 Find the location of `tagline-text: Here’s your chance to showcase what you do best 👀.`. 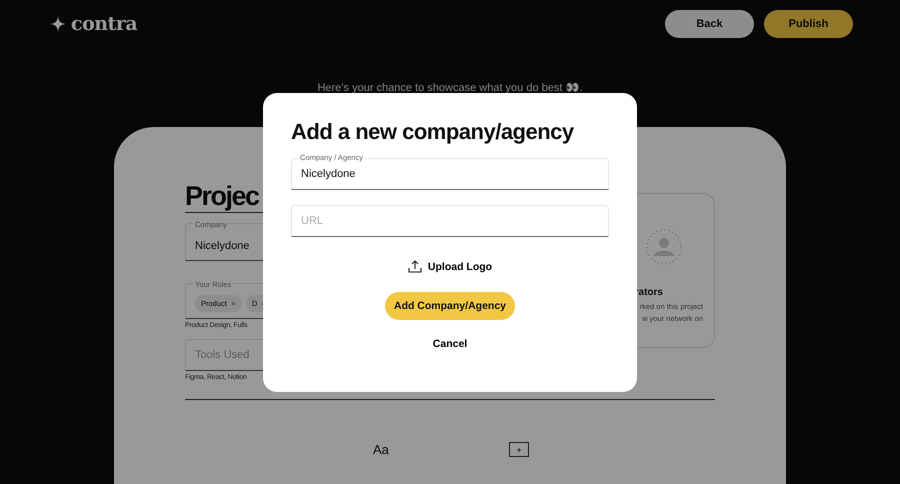

tagline-text: Here’s your chance to showcase what you do best 👀. is located at coordinates (450, 87).